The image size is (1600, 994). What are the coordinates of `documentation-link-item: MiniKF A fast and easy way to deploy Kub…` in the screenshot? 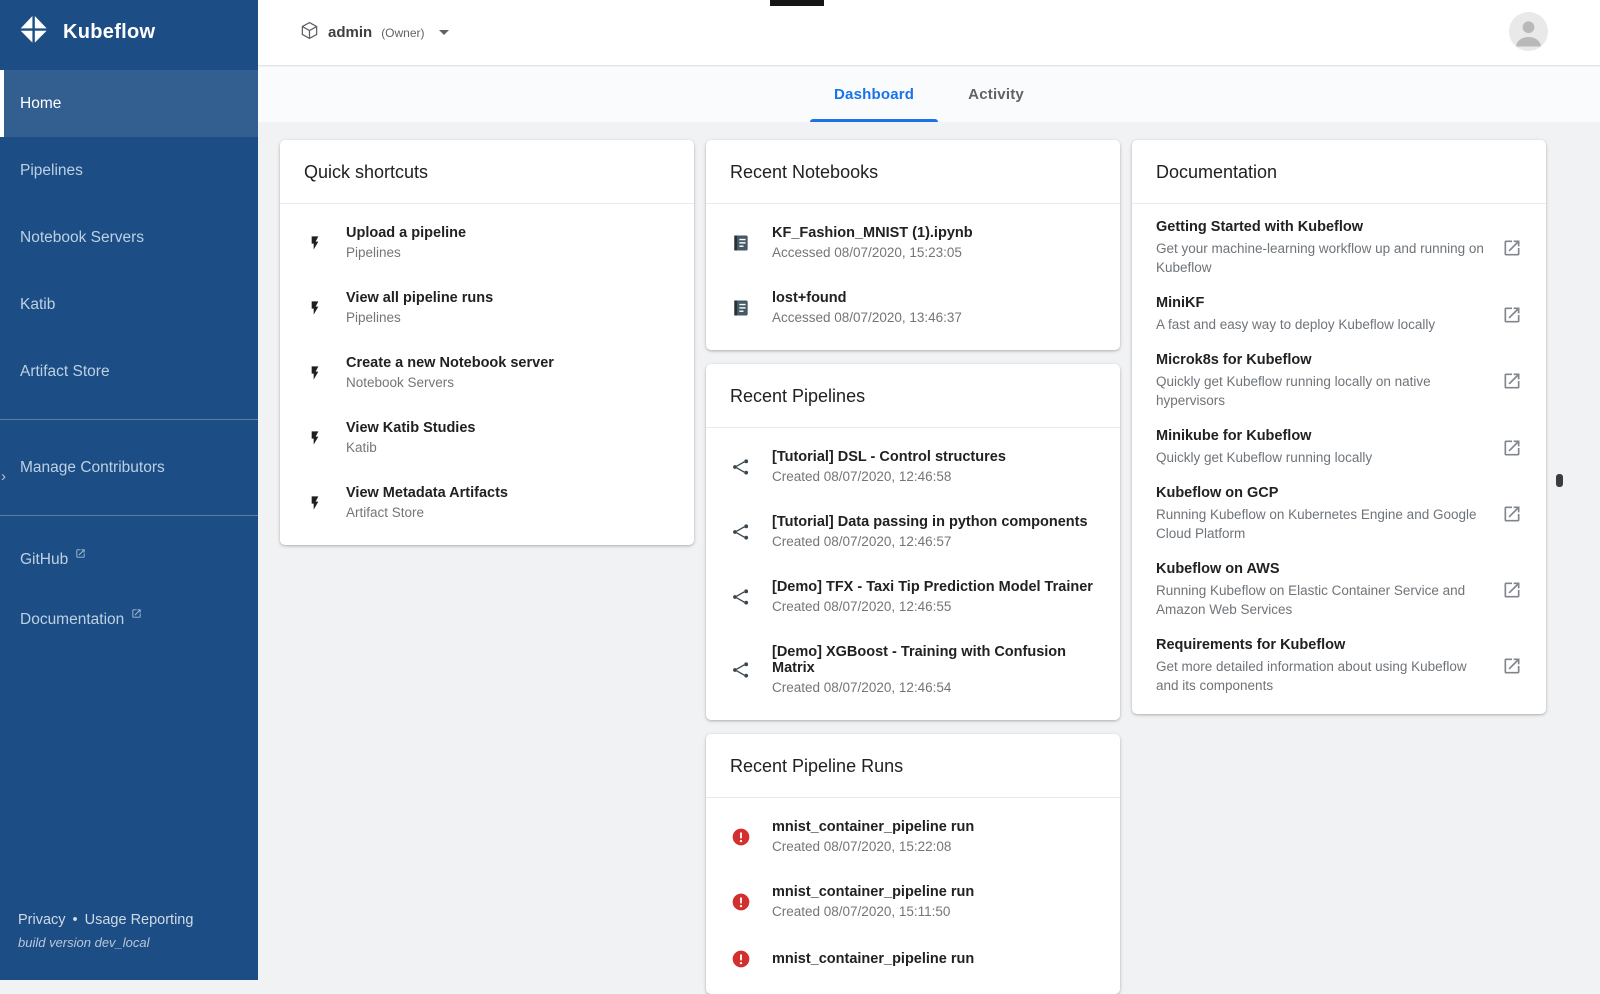 It's located at (1339, 314).